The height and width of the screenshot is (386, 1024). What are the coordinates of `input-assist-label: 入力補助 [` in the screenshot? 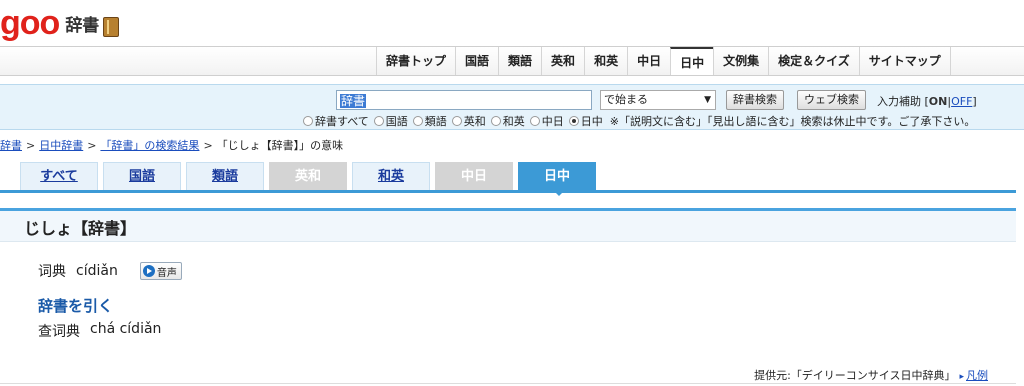 It's located at (903, 101).